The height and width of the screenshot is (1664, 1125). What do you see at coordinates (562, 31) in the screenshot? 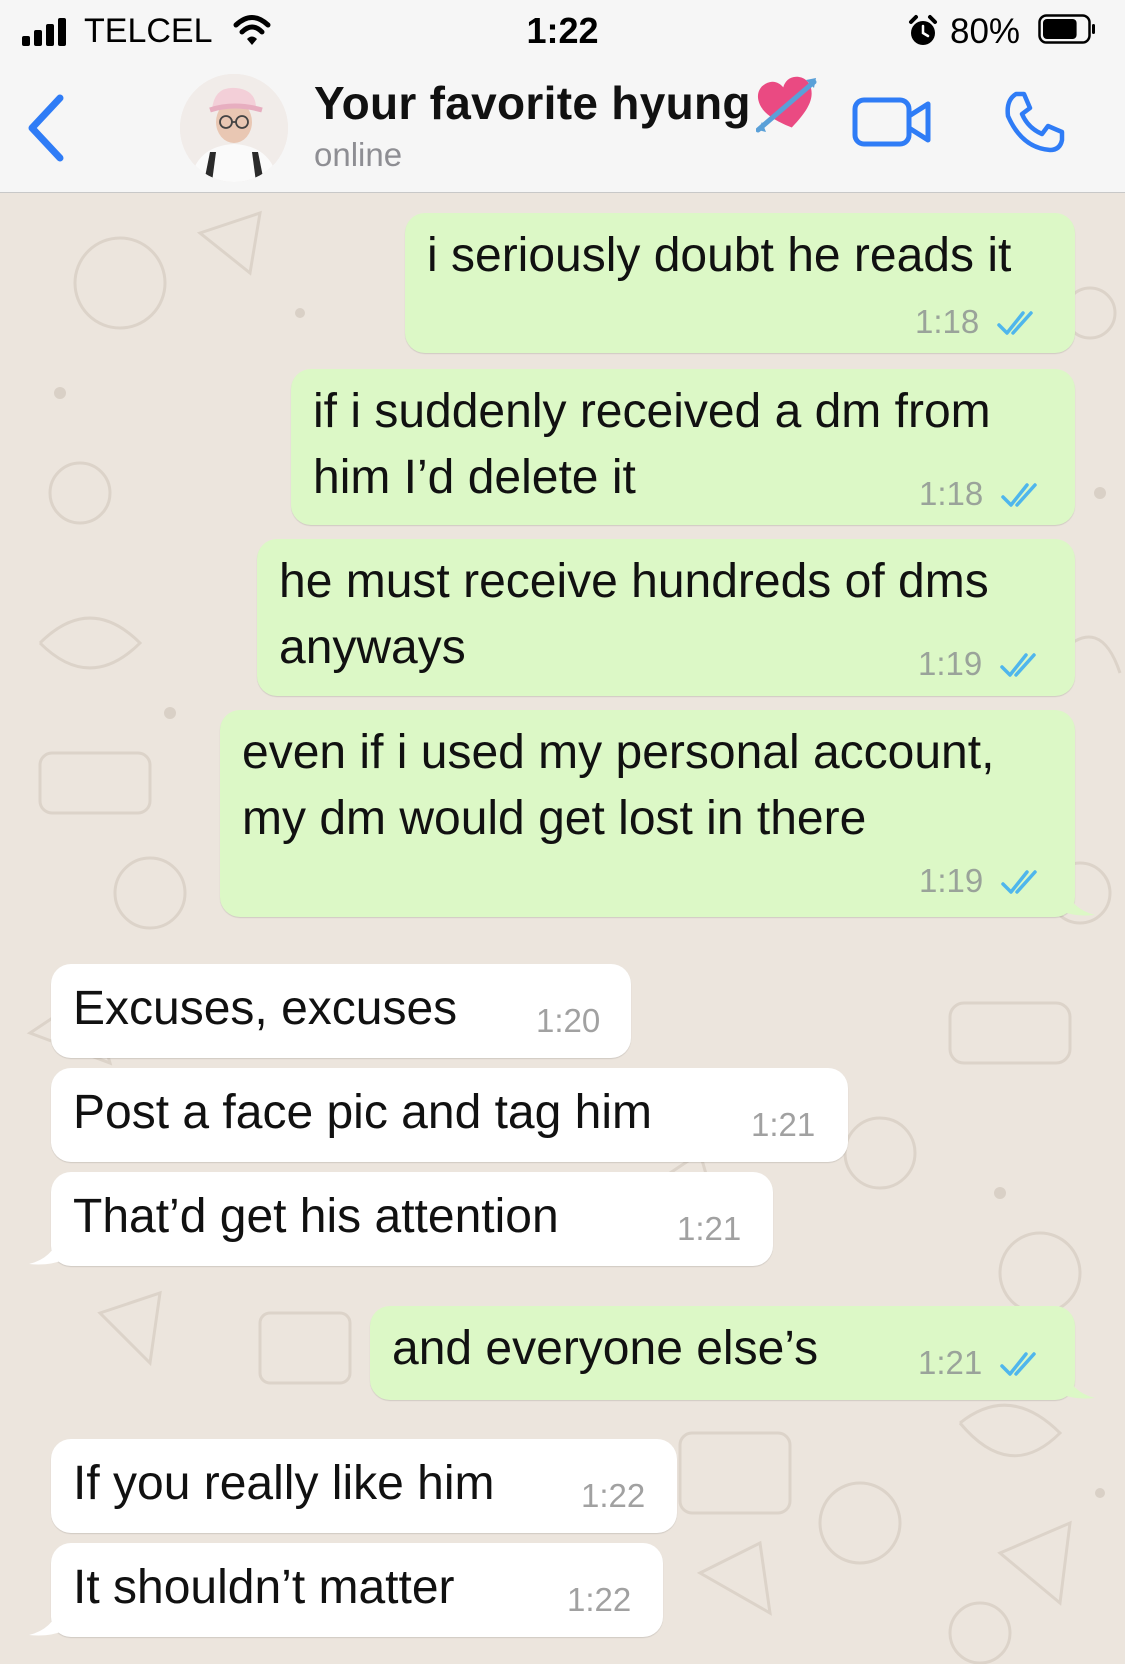
I see `status-bar: TELCEL 1:22 80%` at bounding box center [562, 31].